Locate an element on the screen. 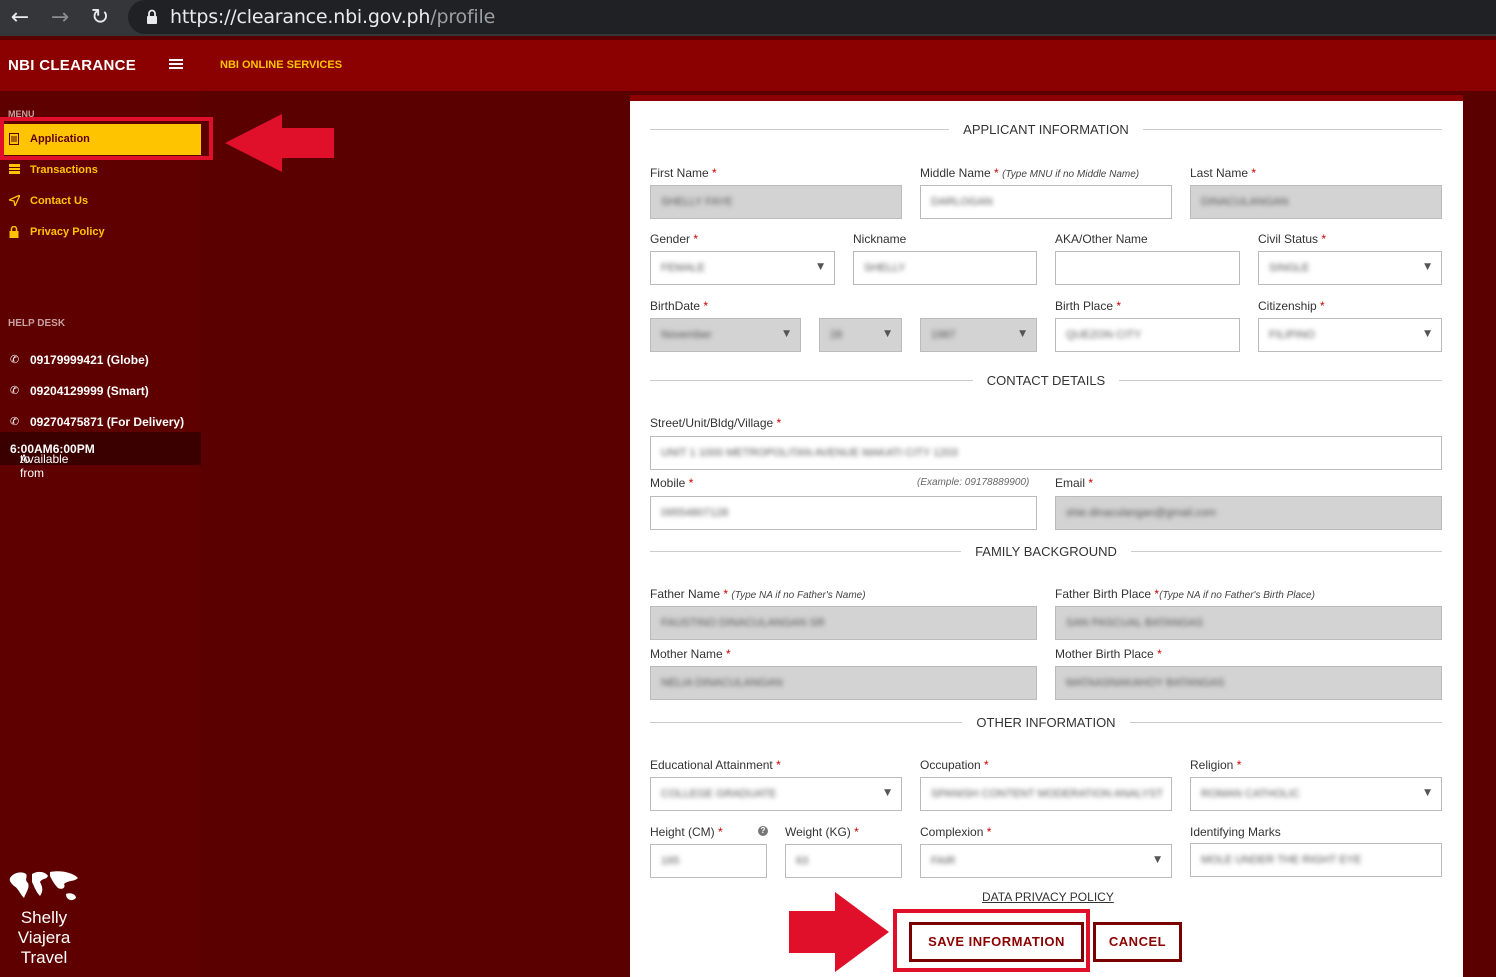 This screenshot has width=1496, height=977. complexion-select: FAIR ▼ is located at coordinates (1046, 861).